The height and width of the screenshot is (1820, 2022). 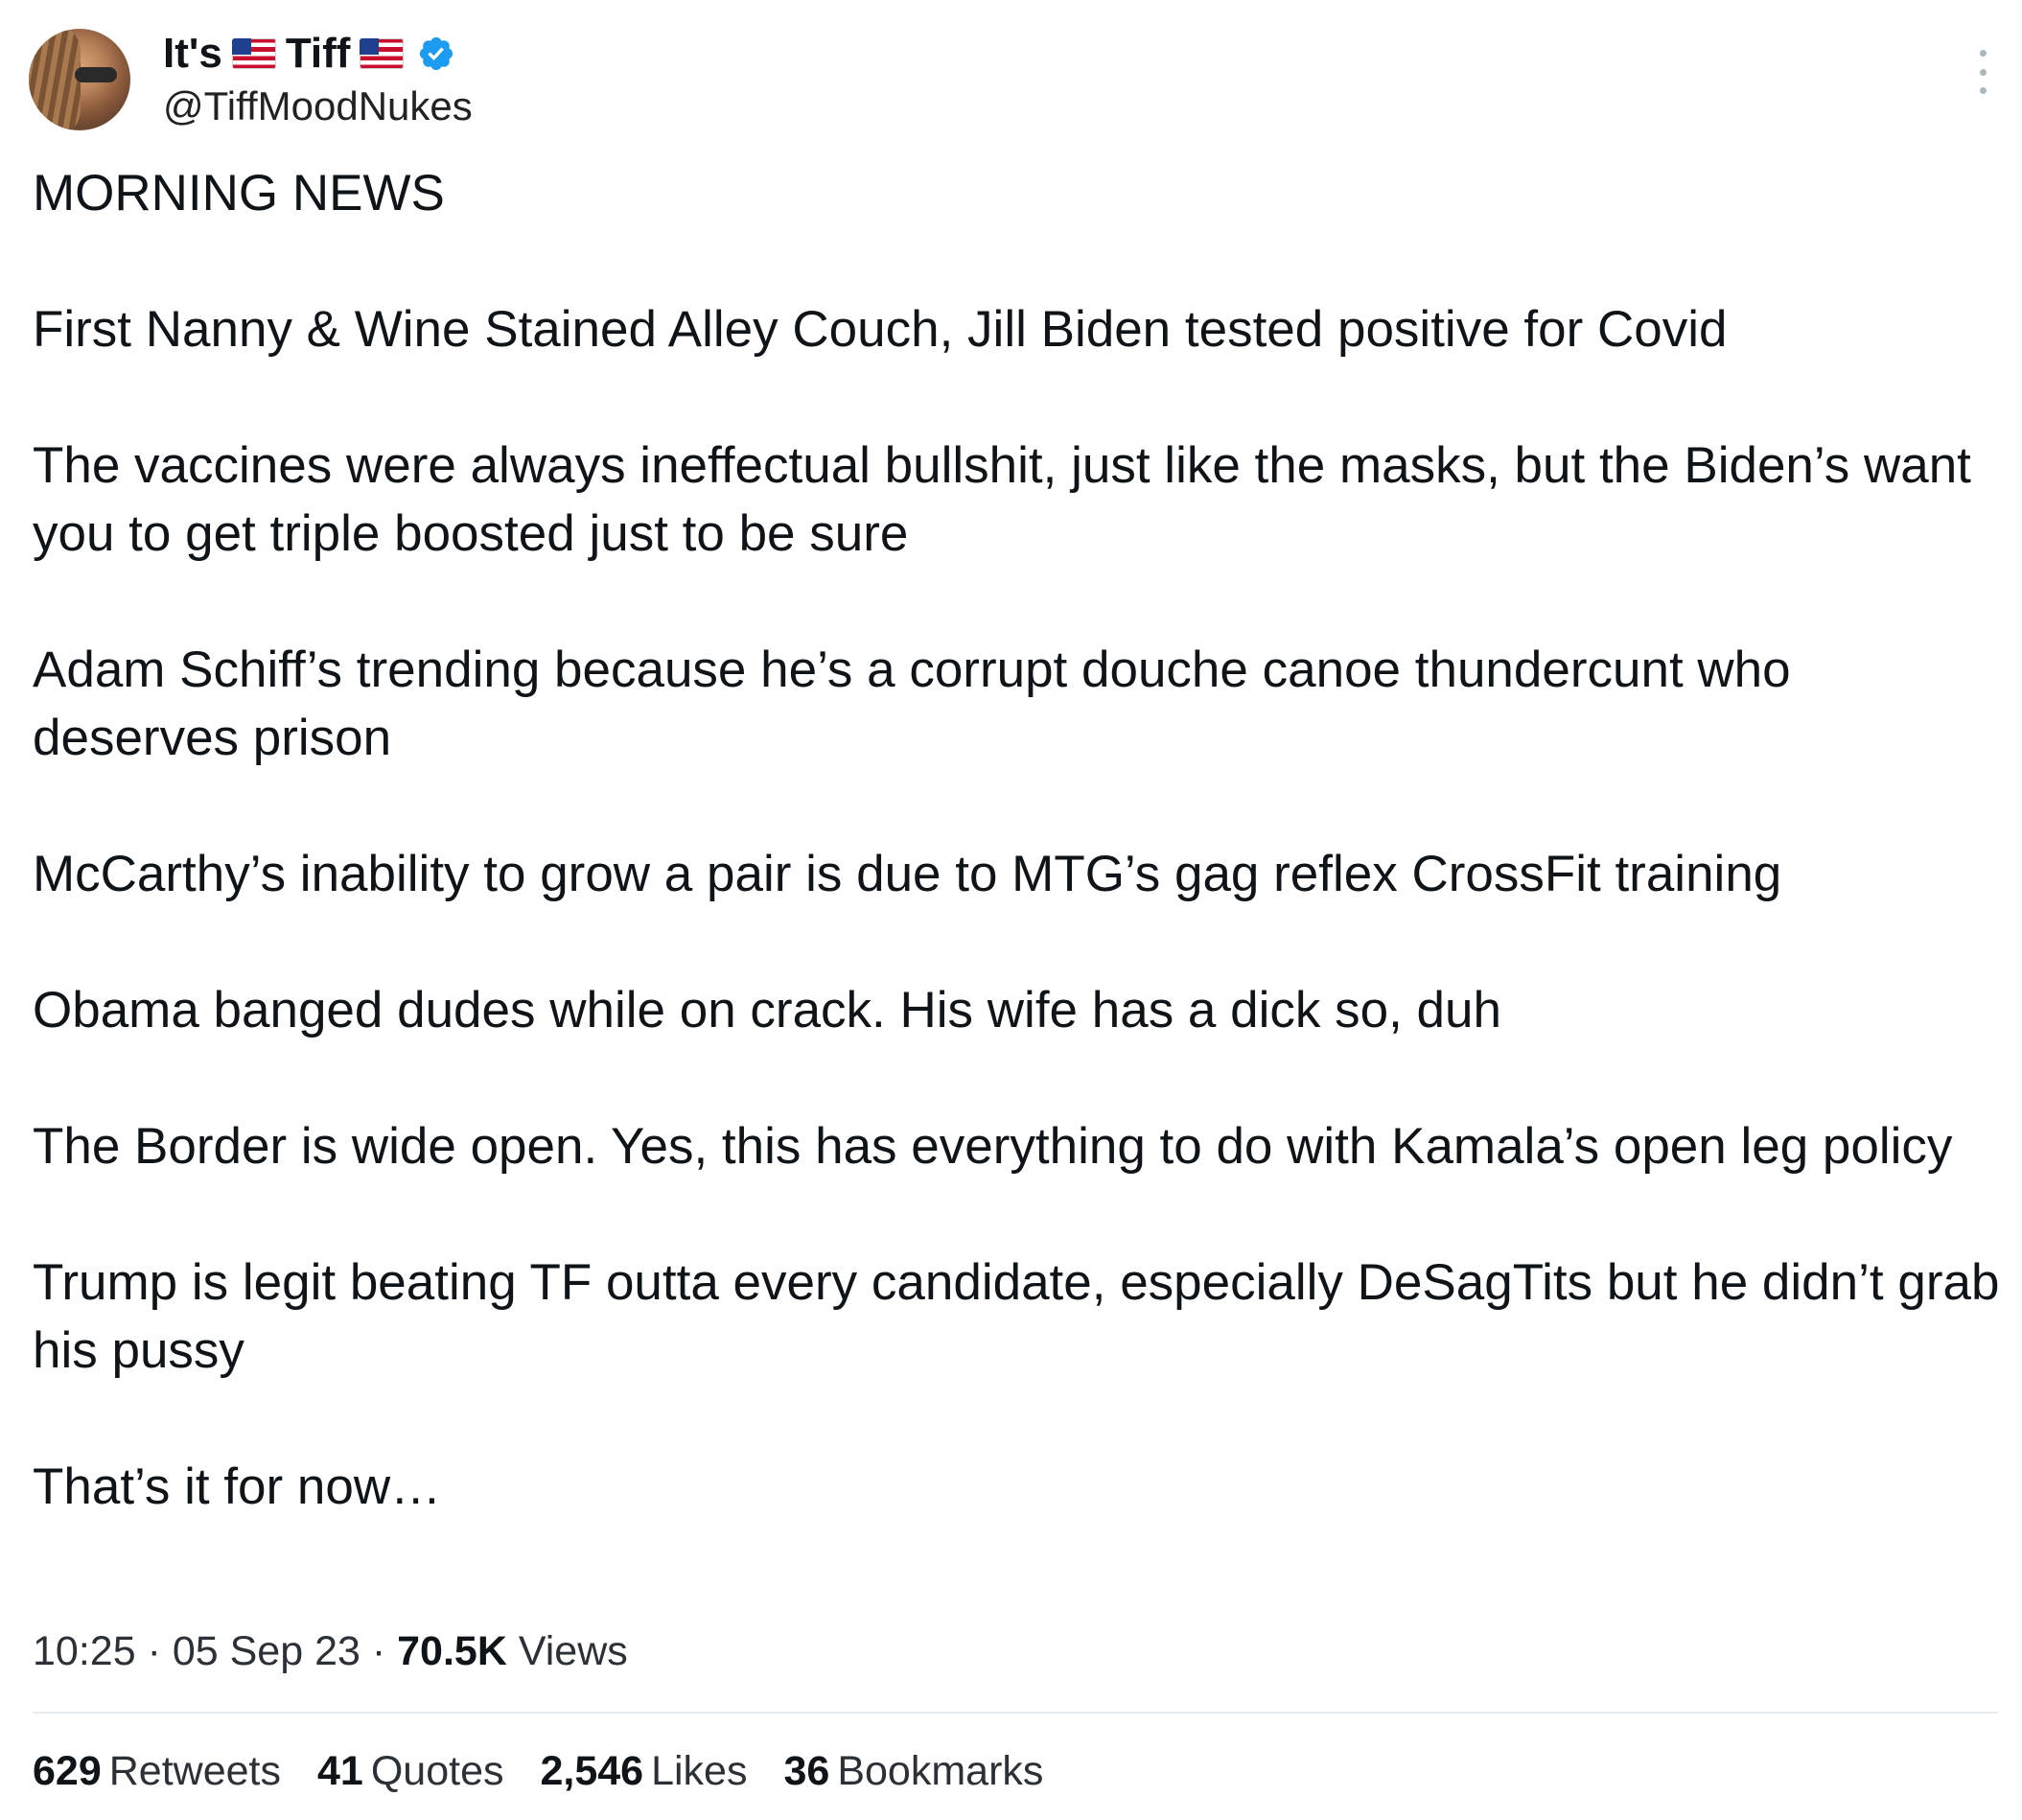 I want to click on more-options-icon, so click(x=1982, y=72).